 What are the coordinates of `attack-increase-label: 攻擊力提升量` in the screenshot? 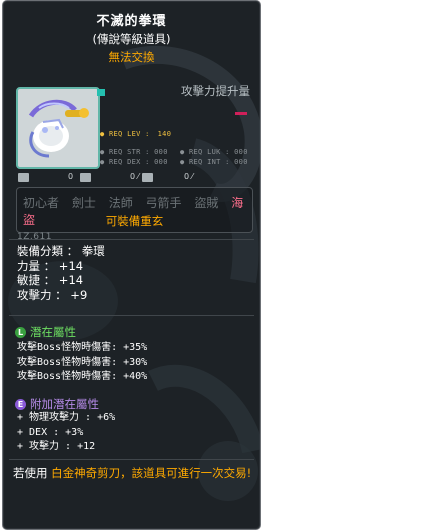 It's located at (215, 91).